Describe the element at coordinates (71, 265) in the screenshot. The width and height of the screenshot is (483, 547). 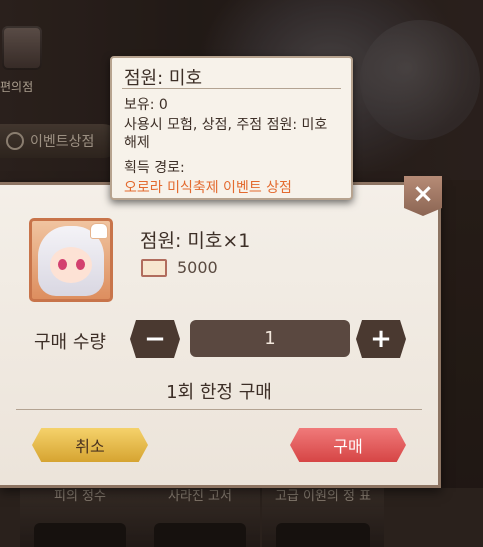
I see `portrait-face` at that location.